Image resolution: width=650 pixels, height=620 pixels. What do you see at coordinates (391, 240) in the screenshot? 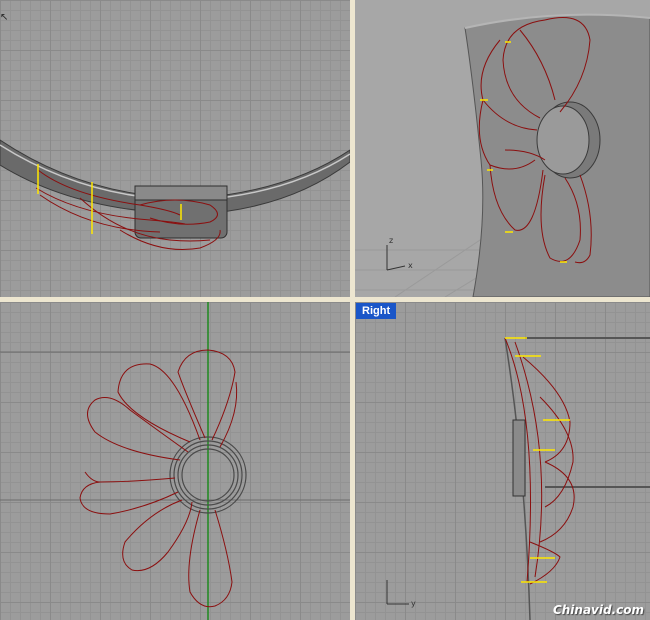
I see `axis-z-label: z` at bounding box center [391, 240].